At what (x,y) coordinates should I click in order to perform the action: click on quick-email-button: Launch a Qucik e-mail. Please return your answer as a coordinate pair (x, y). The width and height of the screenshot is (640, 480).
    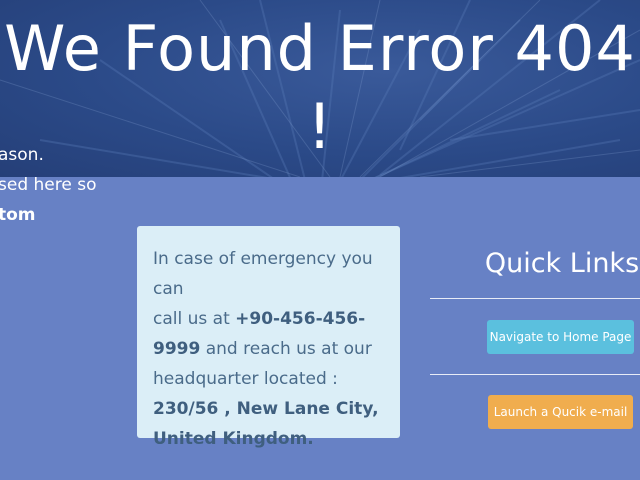
    Looking at the image, I should click on (560, 412).